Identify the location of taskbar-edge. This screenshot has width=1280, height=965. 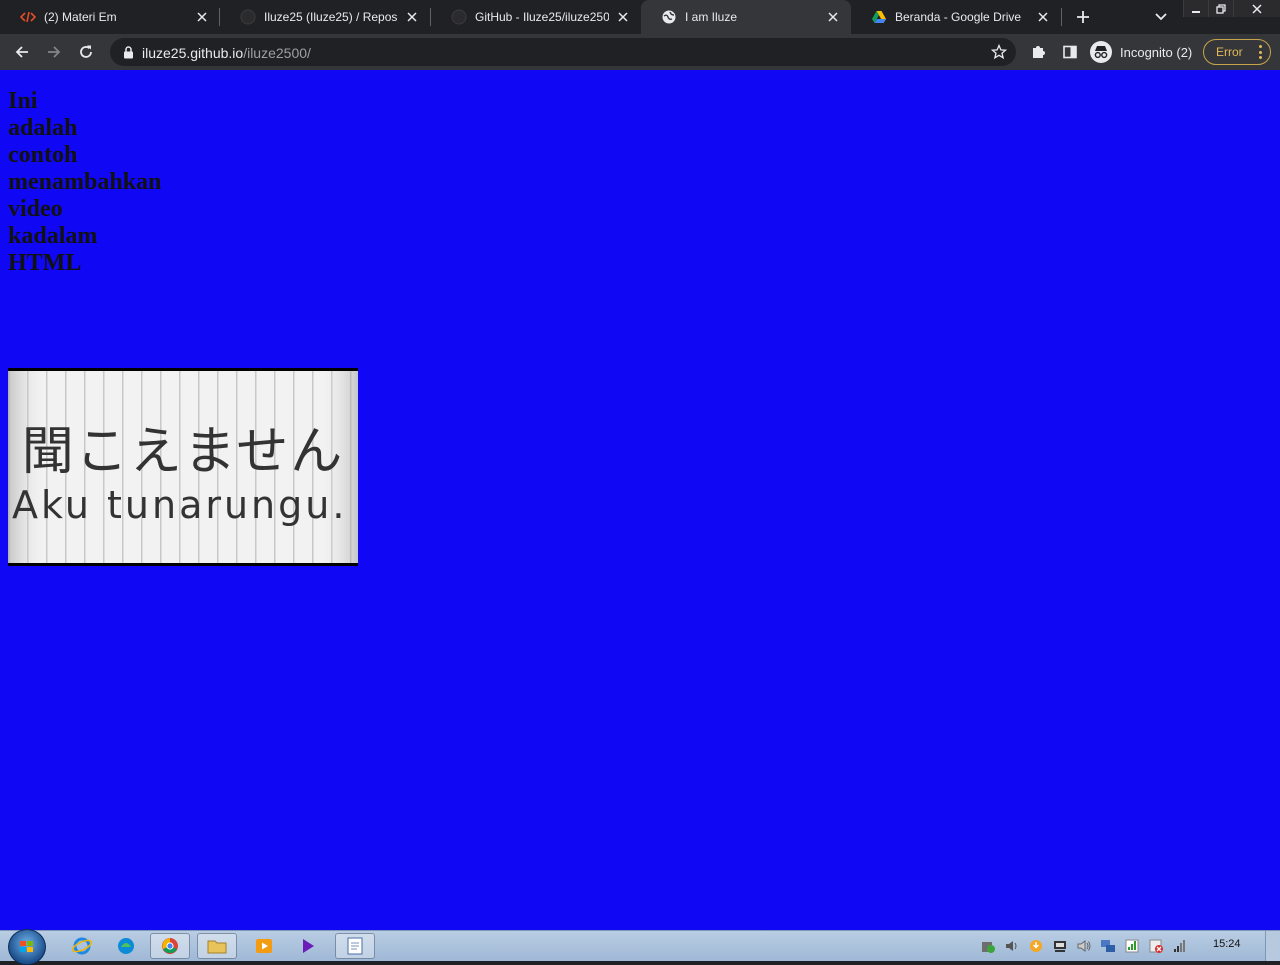
(126, 946).